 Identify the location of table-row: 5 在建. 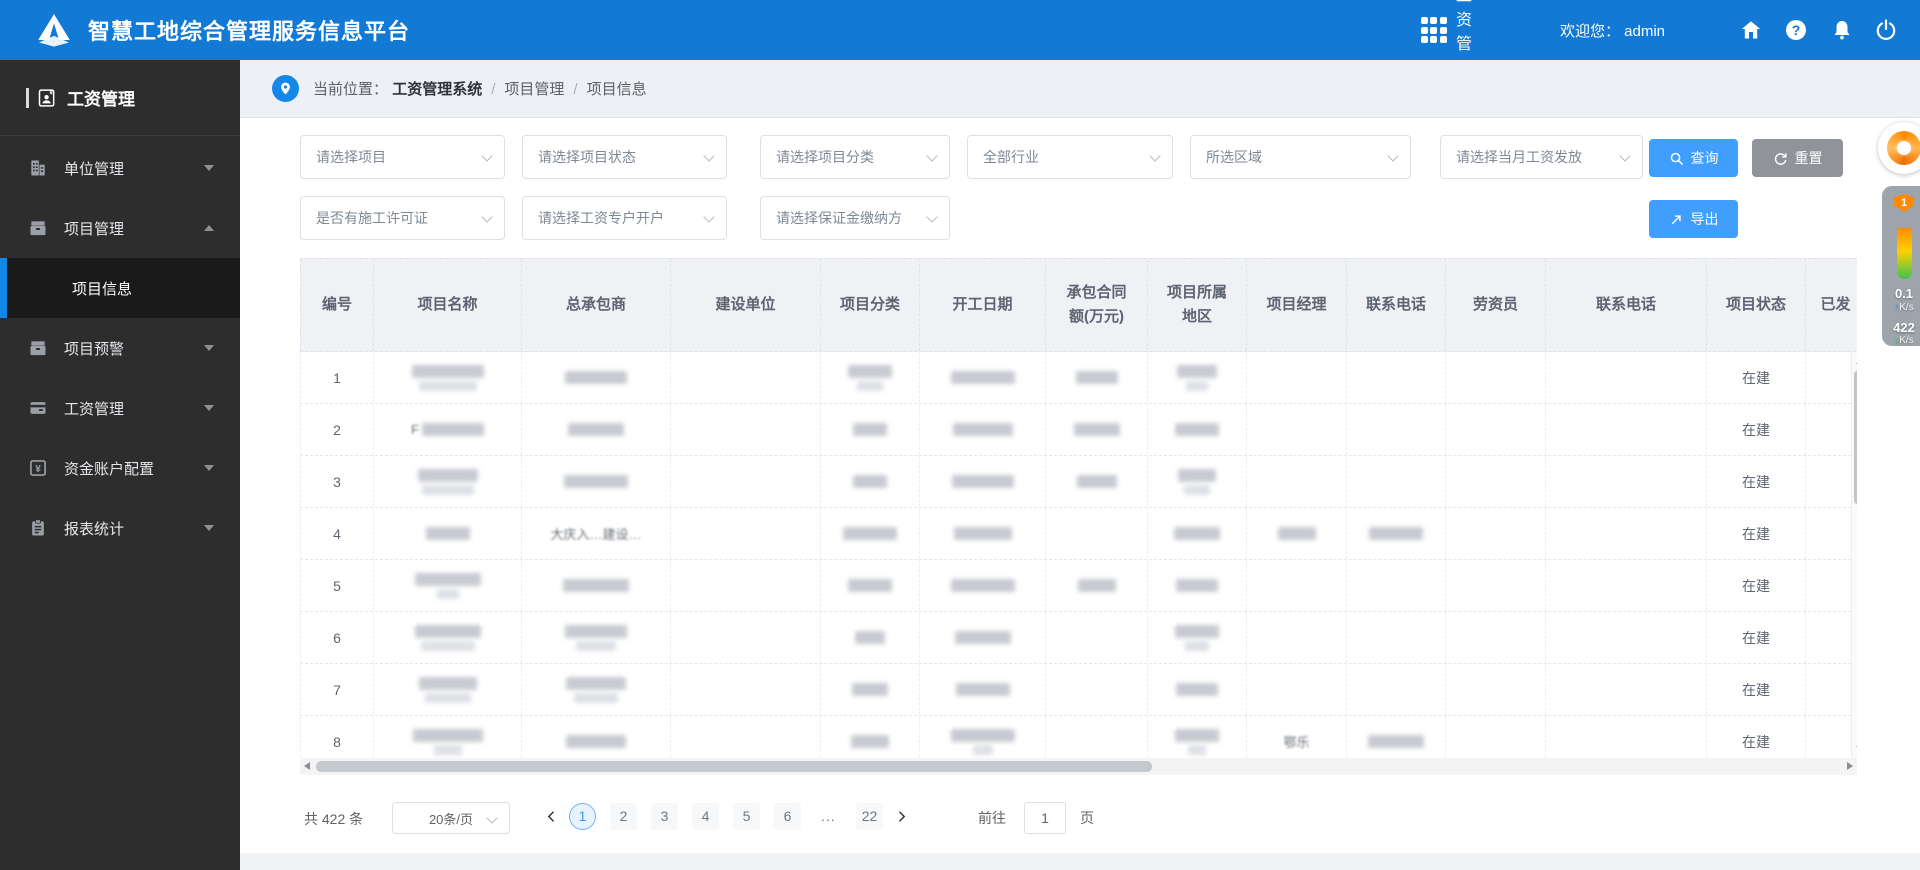
(1078, 586).